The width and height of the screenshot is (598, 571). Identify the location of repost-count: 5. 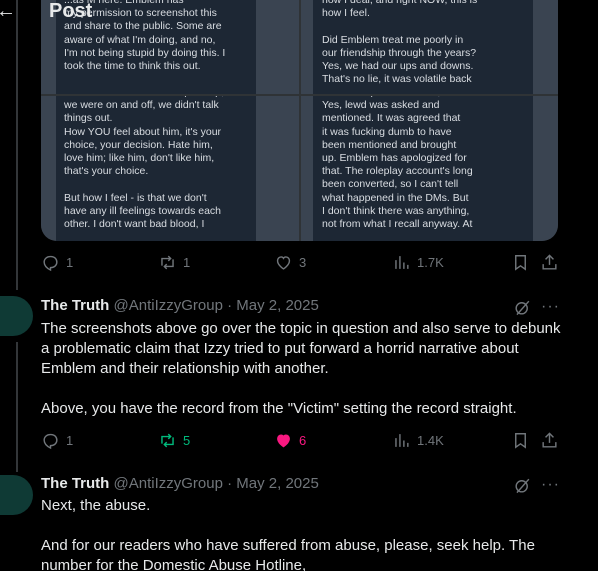
(187, 440).